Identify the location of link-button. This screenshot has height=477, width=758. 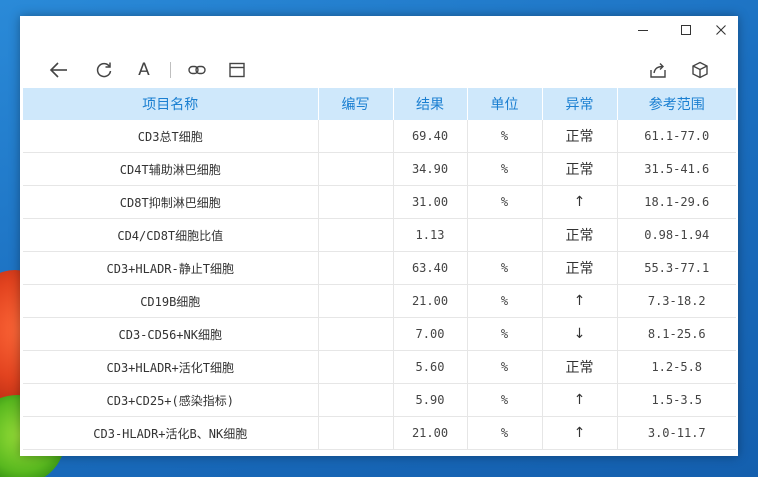
(197, 70).